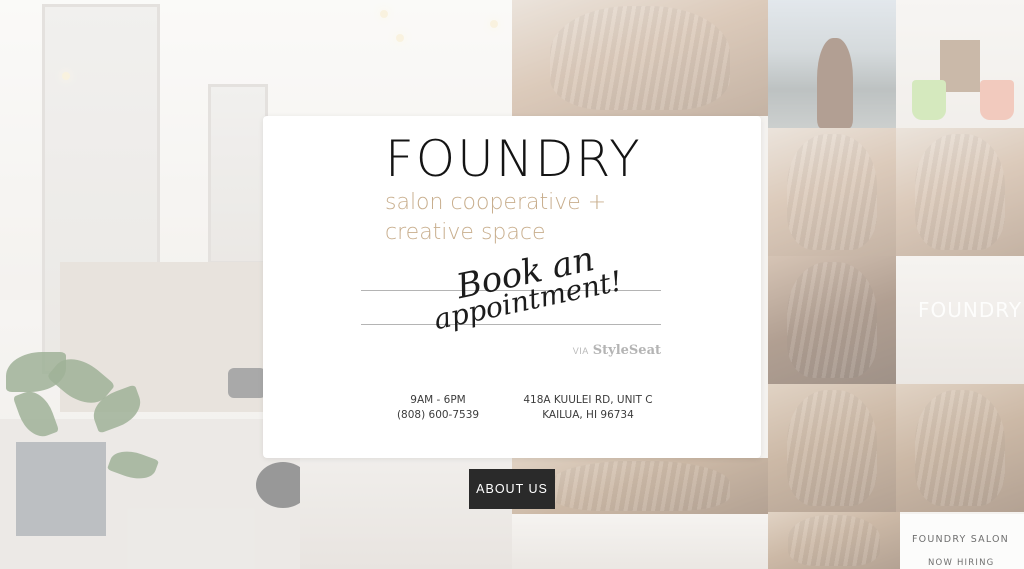 This screenshot has width=1024, height=569. Describe the element at coordinates (513, 159) in the screenshot. I see `brand-logo-text: FOUNDRY` at that location.